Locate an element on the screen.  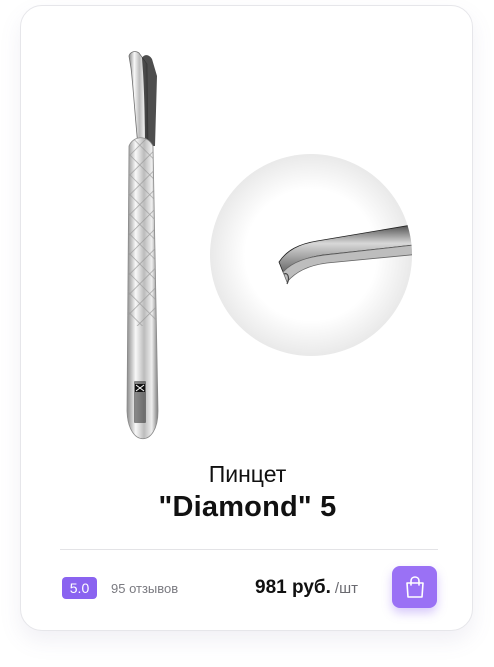
divider is located at coordinates (249, 549).